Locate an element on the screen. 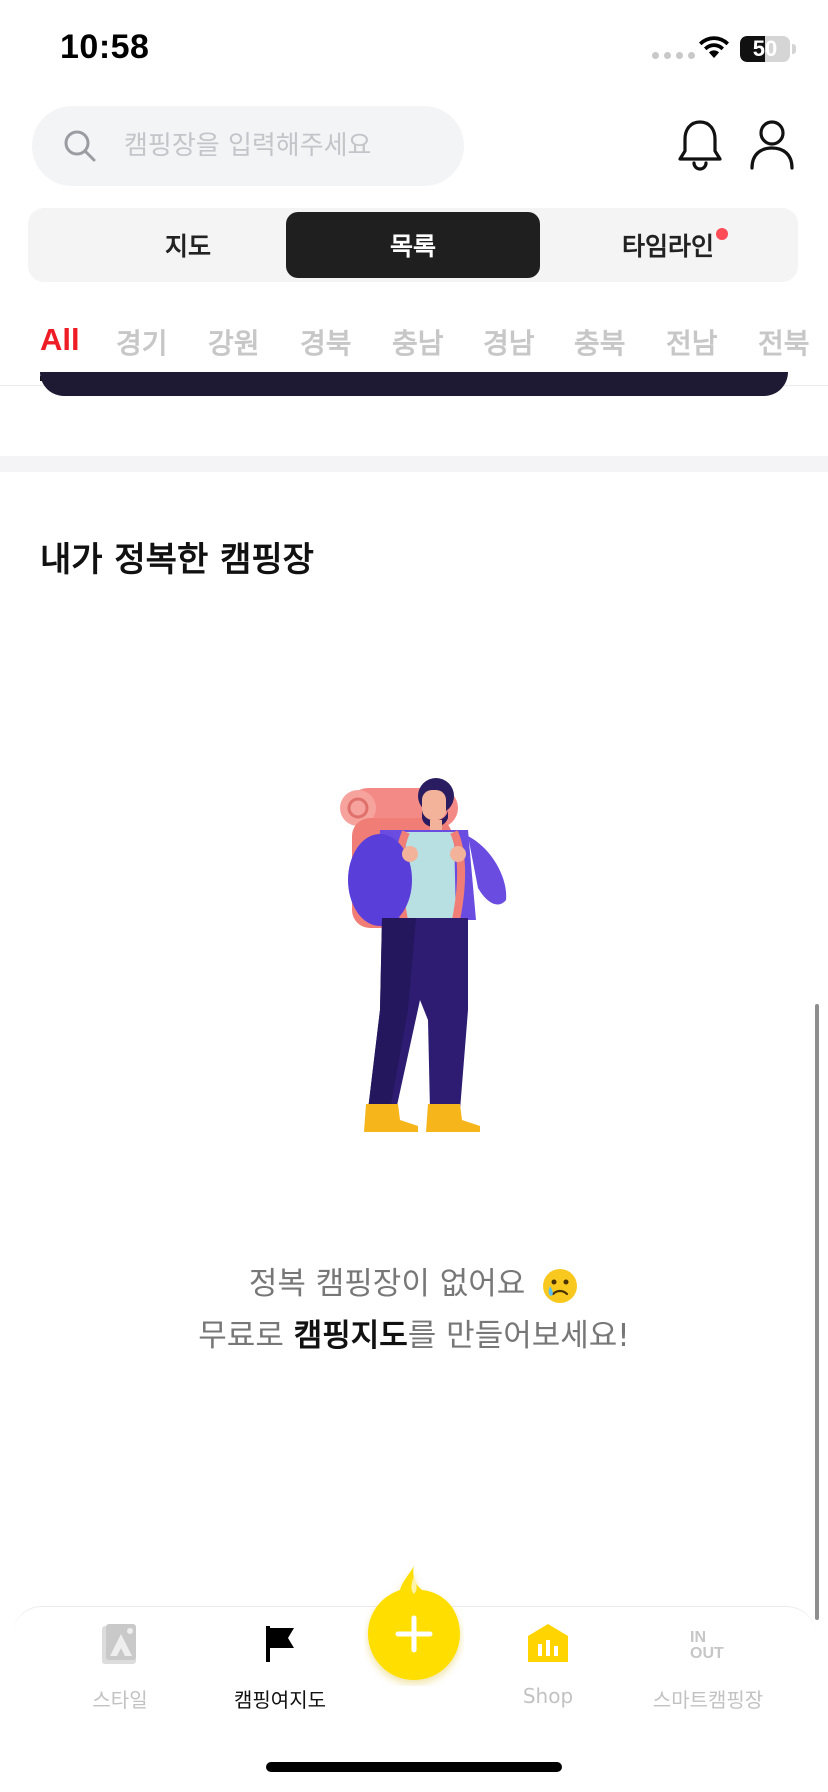  empty-cta-suffix: 를 만들어보세요! is located at coordinates (518, 1336).